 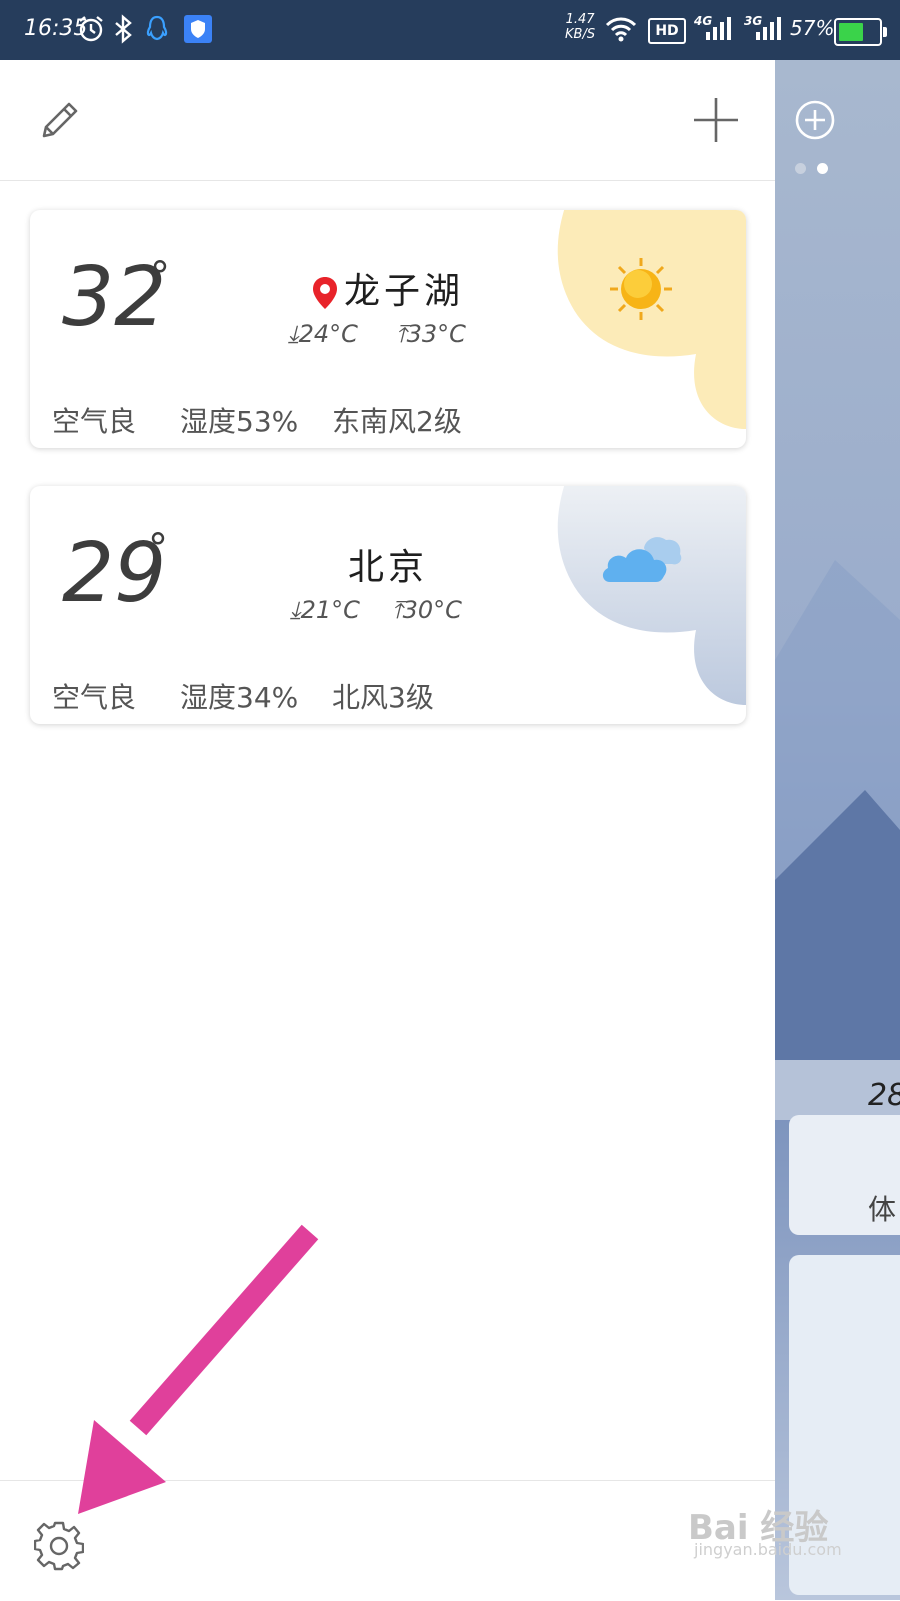 I want to click on low-temp: ⤓24°C, so click(x=323, y=334).